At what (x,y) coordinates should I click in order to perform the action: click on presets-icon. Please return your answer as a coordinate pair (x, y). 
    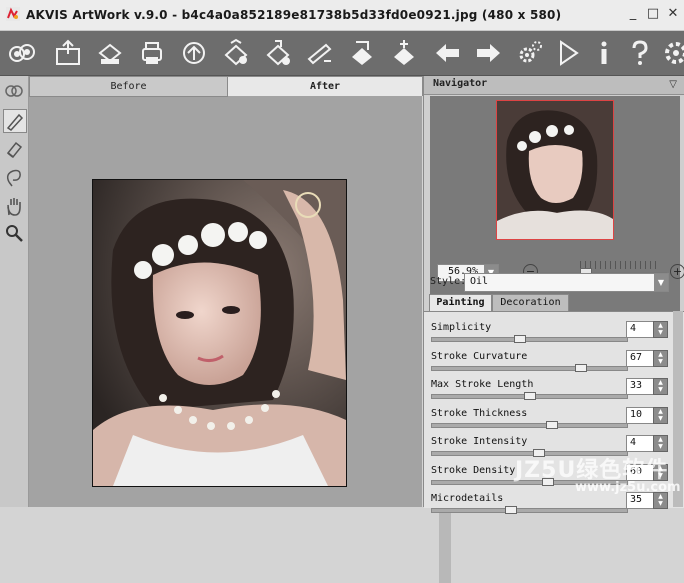
    Looking at the image, I should click on (236, 53).